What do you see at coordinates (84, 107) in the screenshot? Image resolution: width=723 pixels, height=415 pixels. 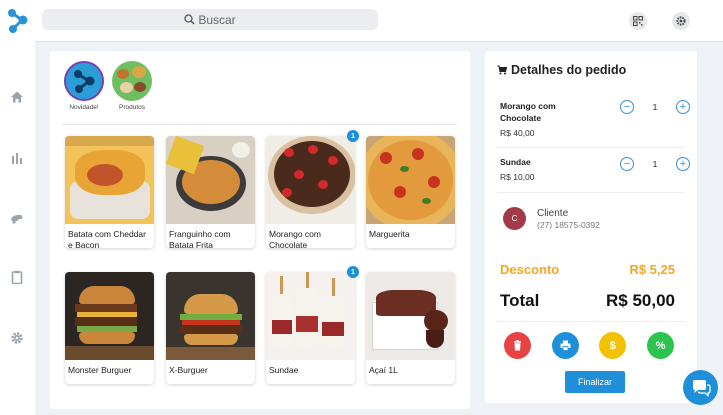 I see `category-label: Novidade!` at bounding box center [84, 107].